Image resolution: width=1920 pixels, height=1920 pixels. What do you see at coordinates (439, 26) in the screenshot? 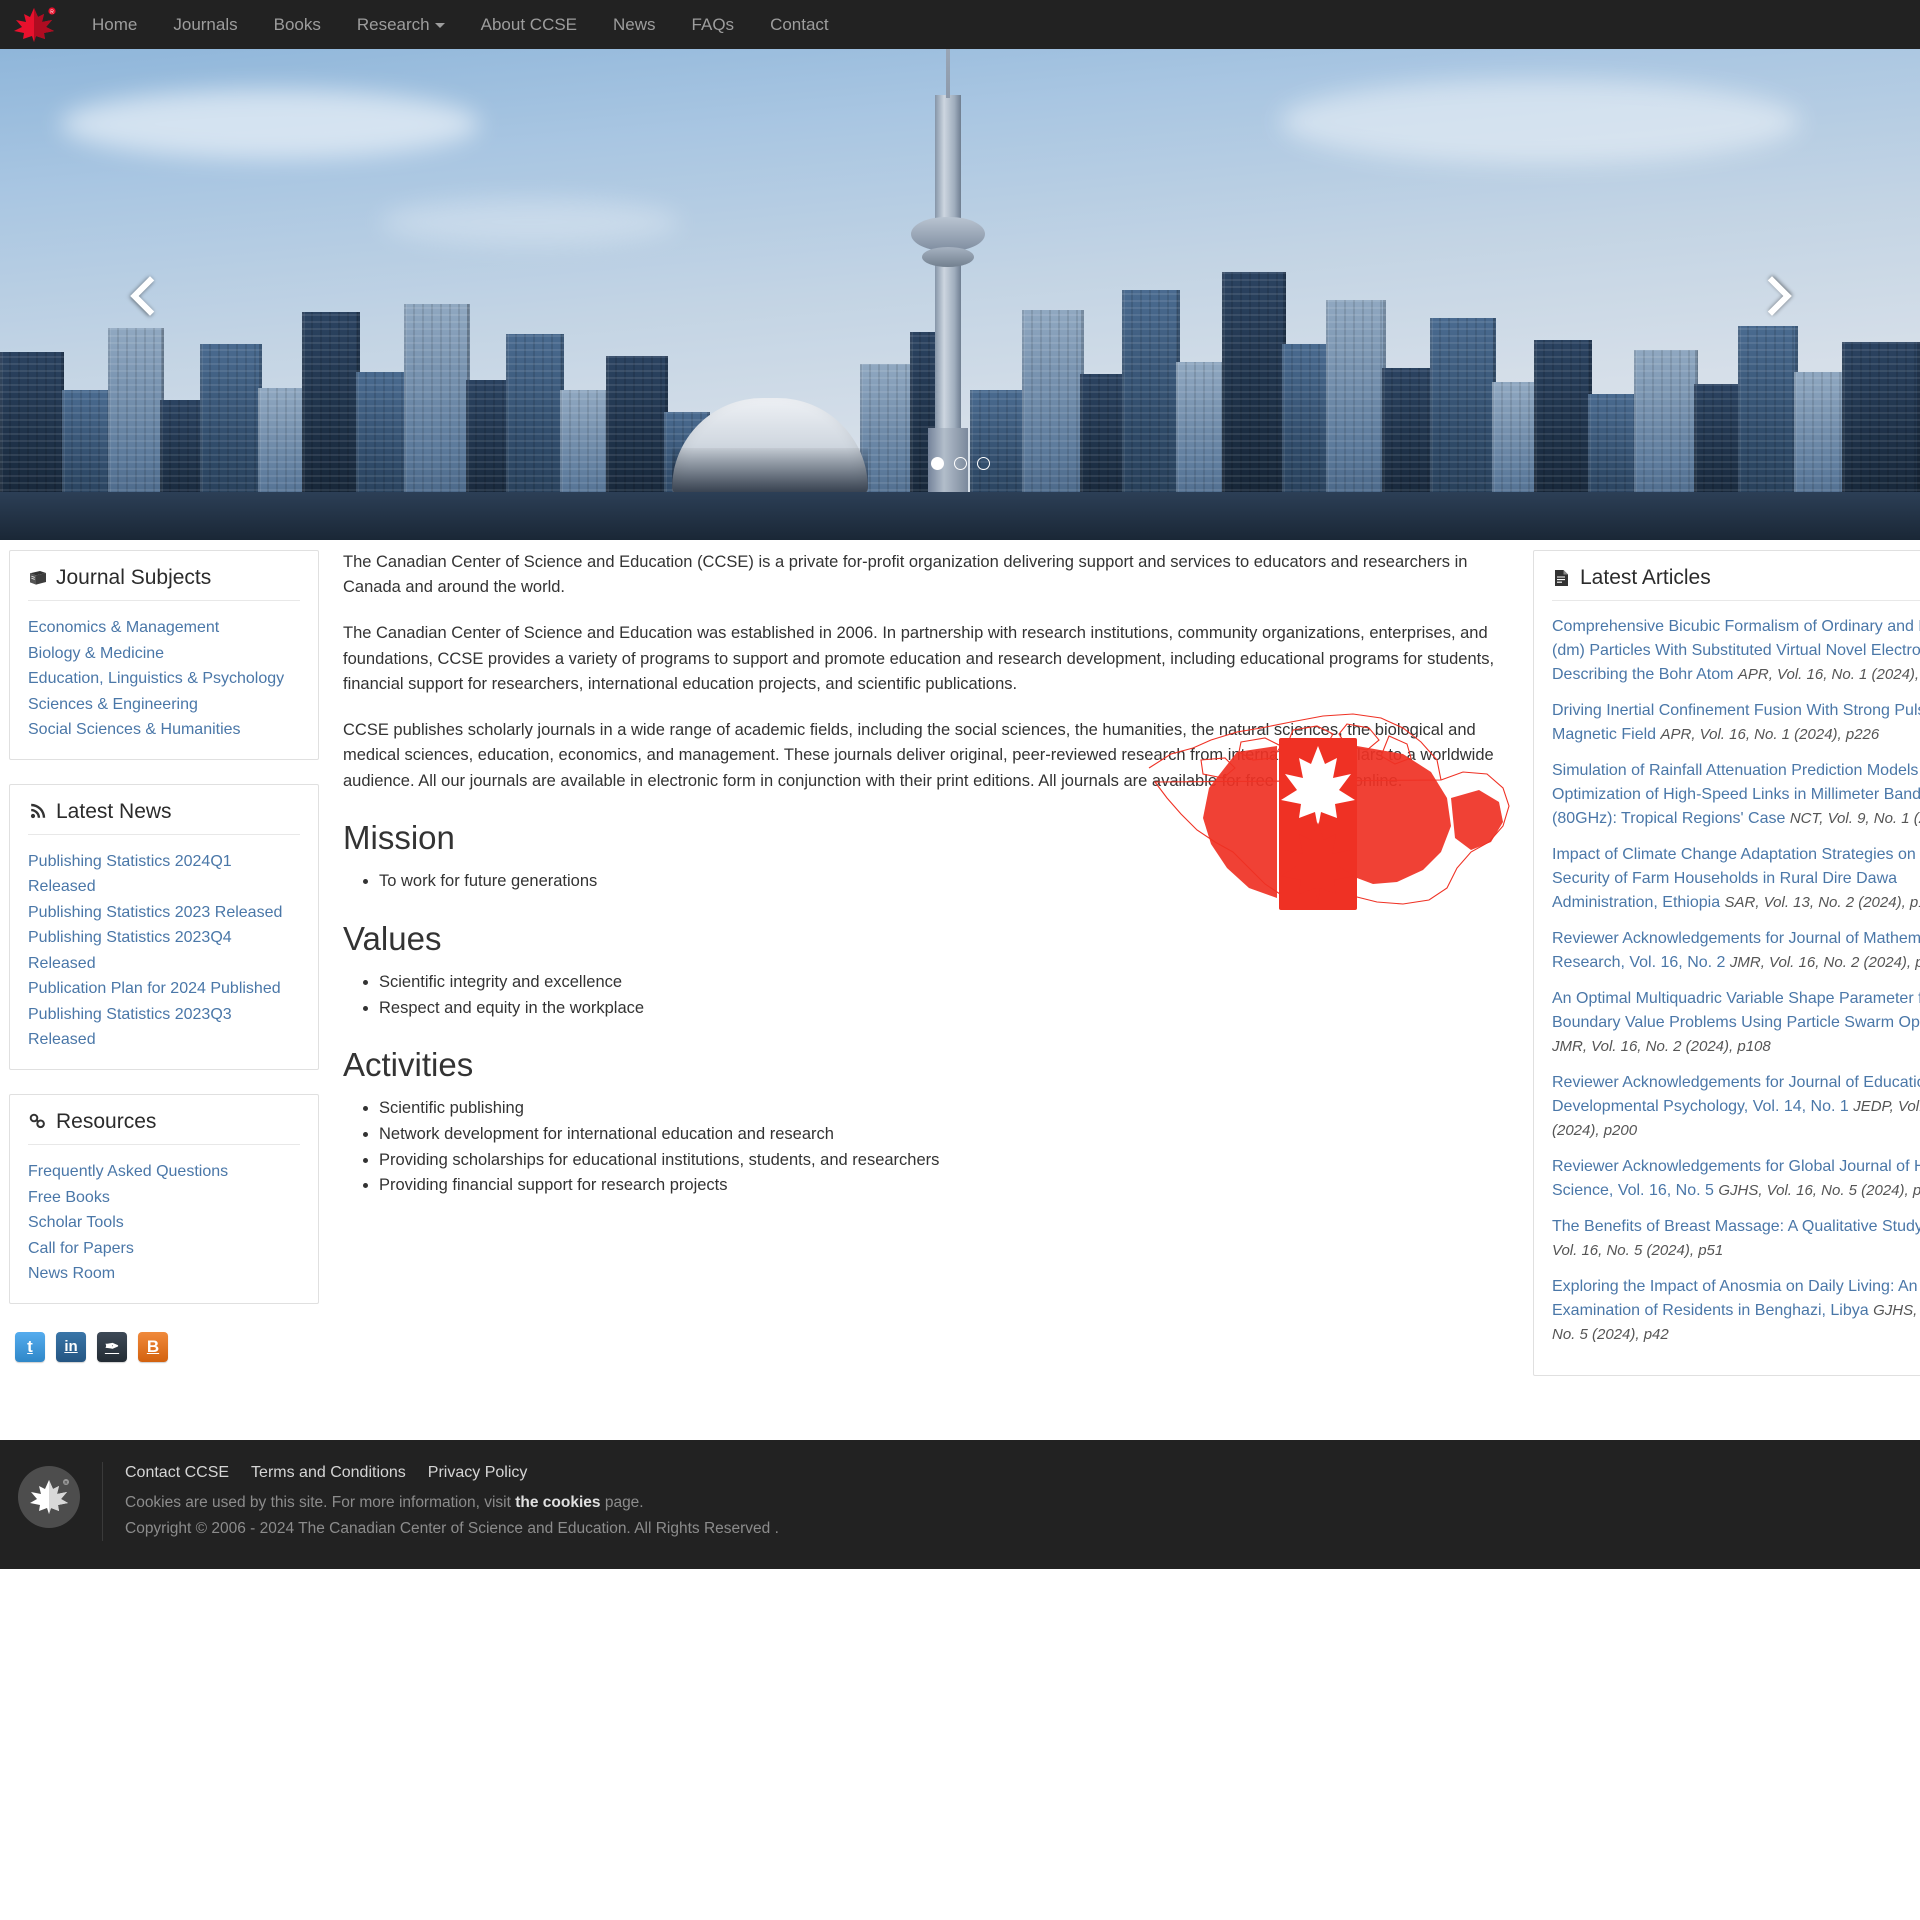
I see `chevron-down-icon` at bounding box center [439, 26].